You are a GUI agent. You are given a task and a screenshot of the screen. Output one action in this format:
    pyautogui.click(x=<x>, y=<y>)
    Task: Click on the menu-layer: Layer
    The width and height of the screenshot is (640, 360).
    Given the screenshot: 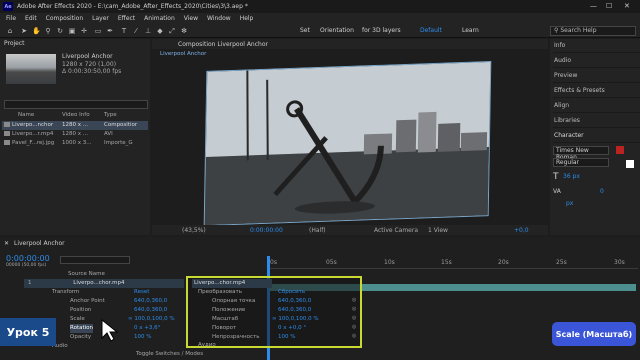 What is the action you would take?
    pyautogui.click(x=100, y=18)
    